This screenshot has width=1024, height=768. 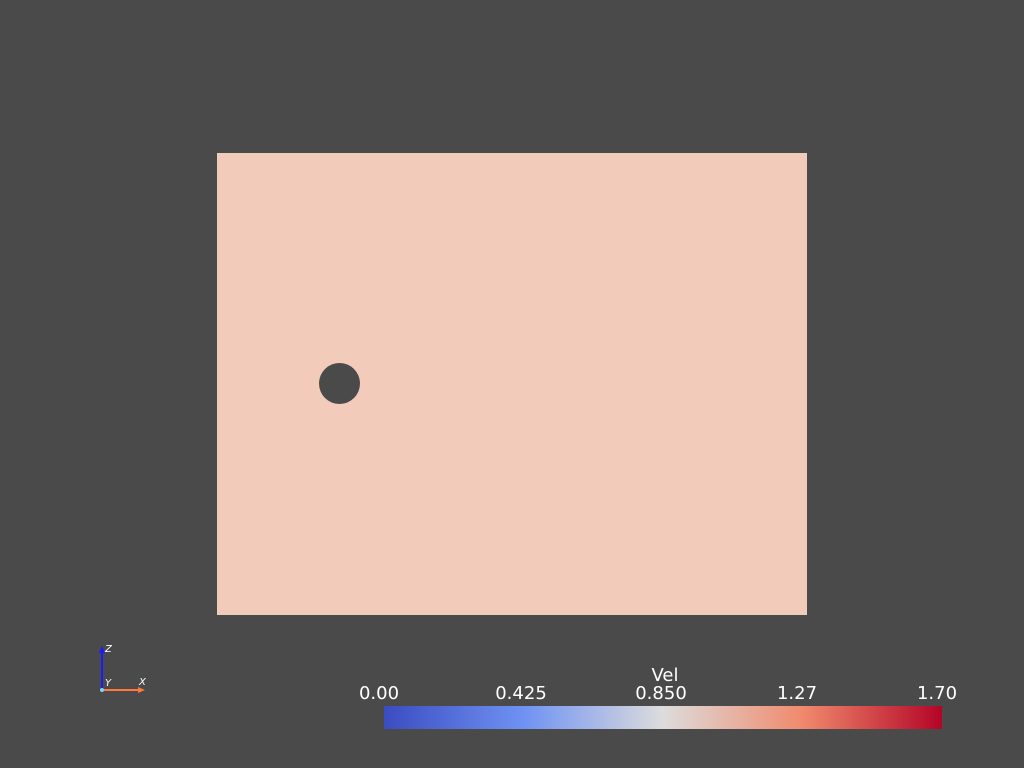 I want to click on colorbar-tick-label: 0.00, so click(x=379, y=693).